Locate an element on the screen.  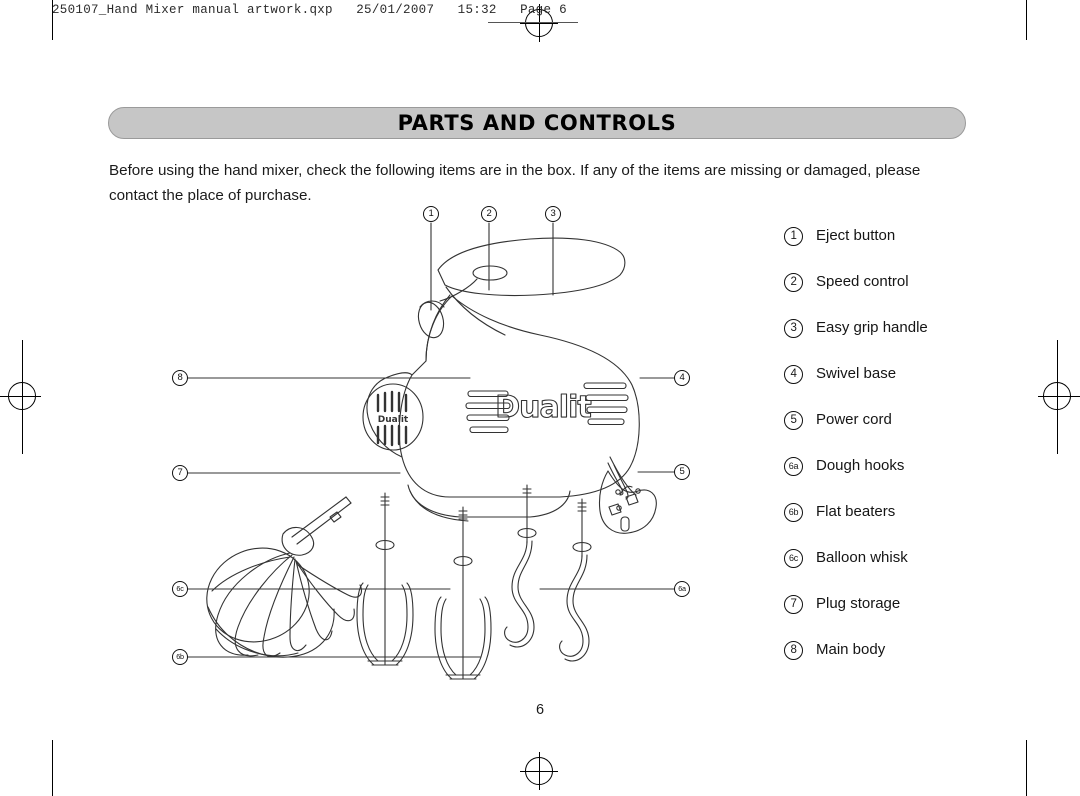
crop-mark-bottom-right-v is located at coordinates (1026, 768).